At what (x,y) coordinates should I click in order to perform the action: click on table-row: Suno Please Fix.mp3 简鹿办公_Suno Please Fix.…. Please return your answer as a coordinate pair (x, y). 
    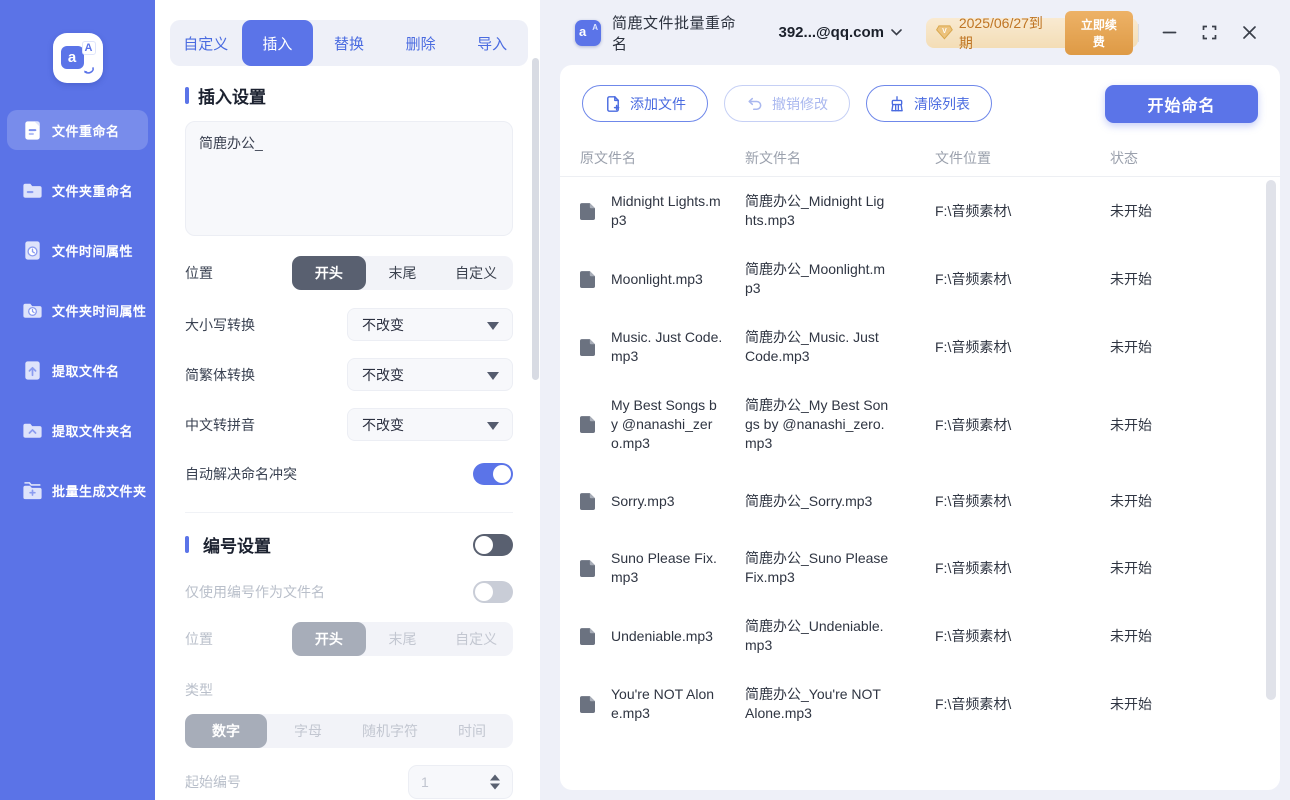
    Looking at the image, I should click on (920, 568).